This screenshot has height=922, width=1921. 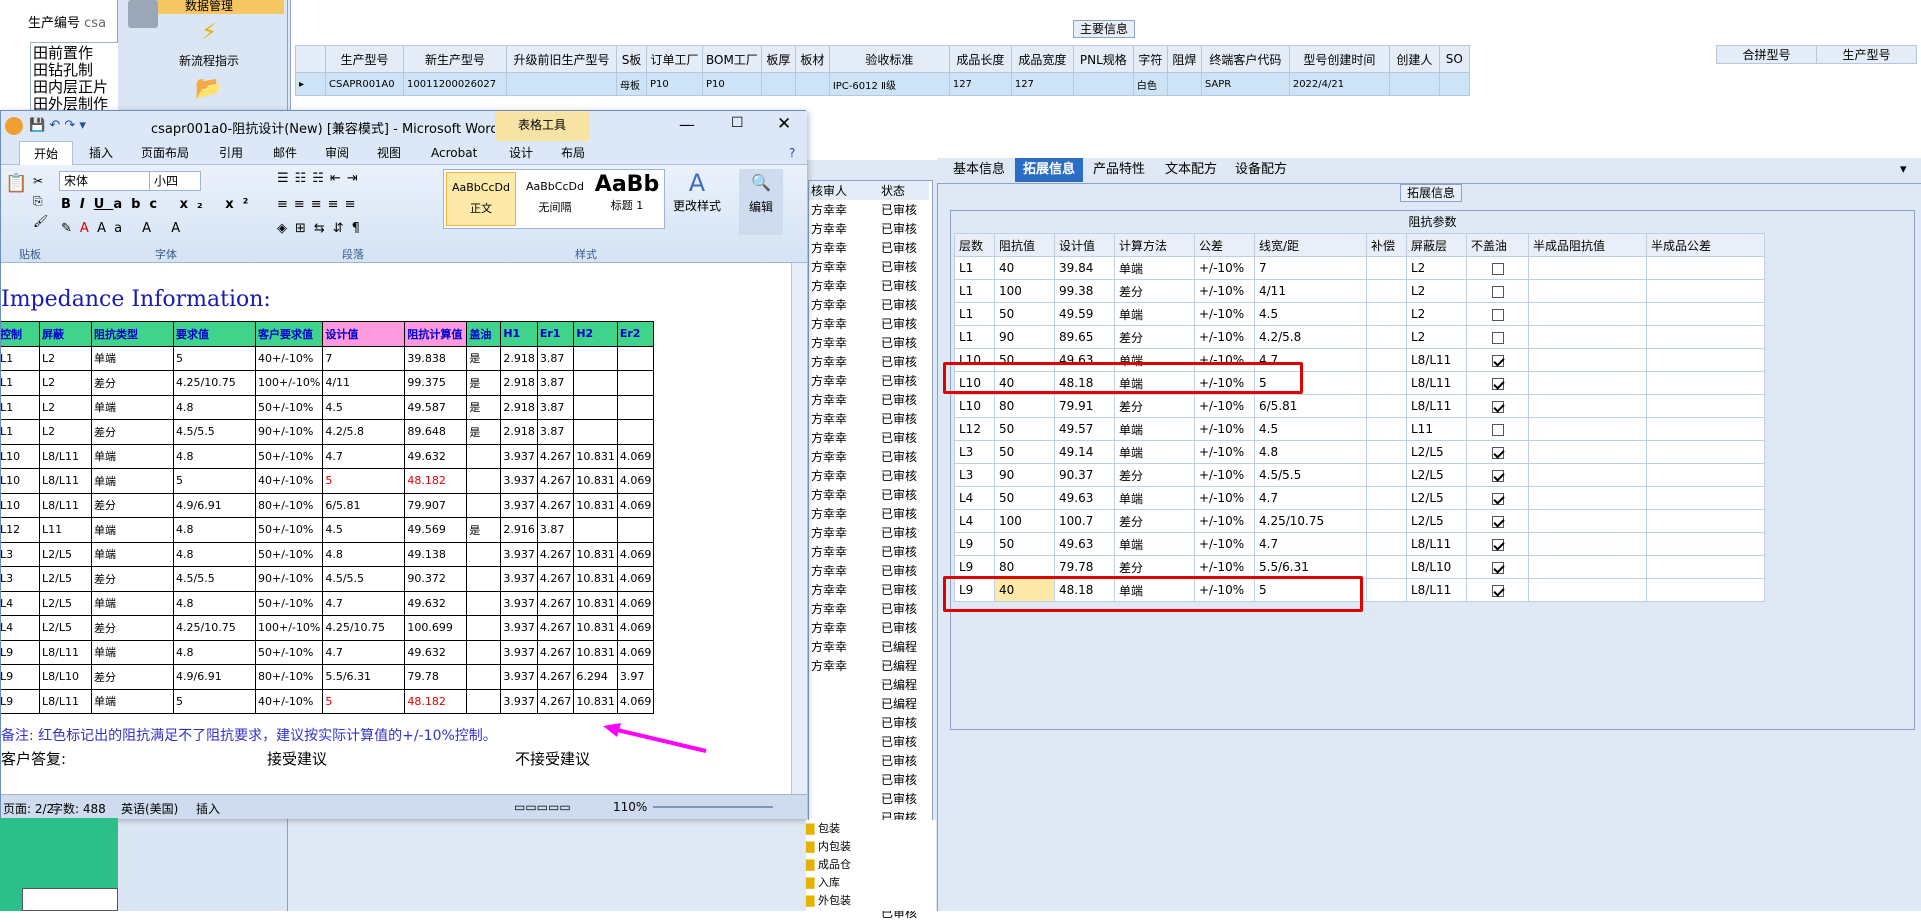 I want to click on tab-basic: 基本信息, so click(x=979, y=170).